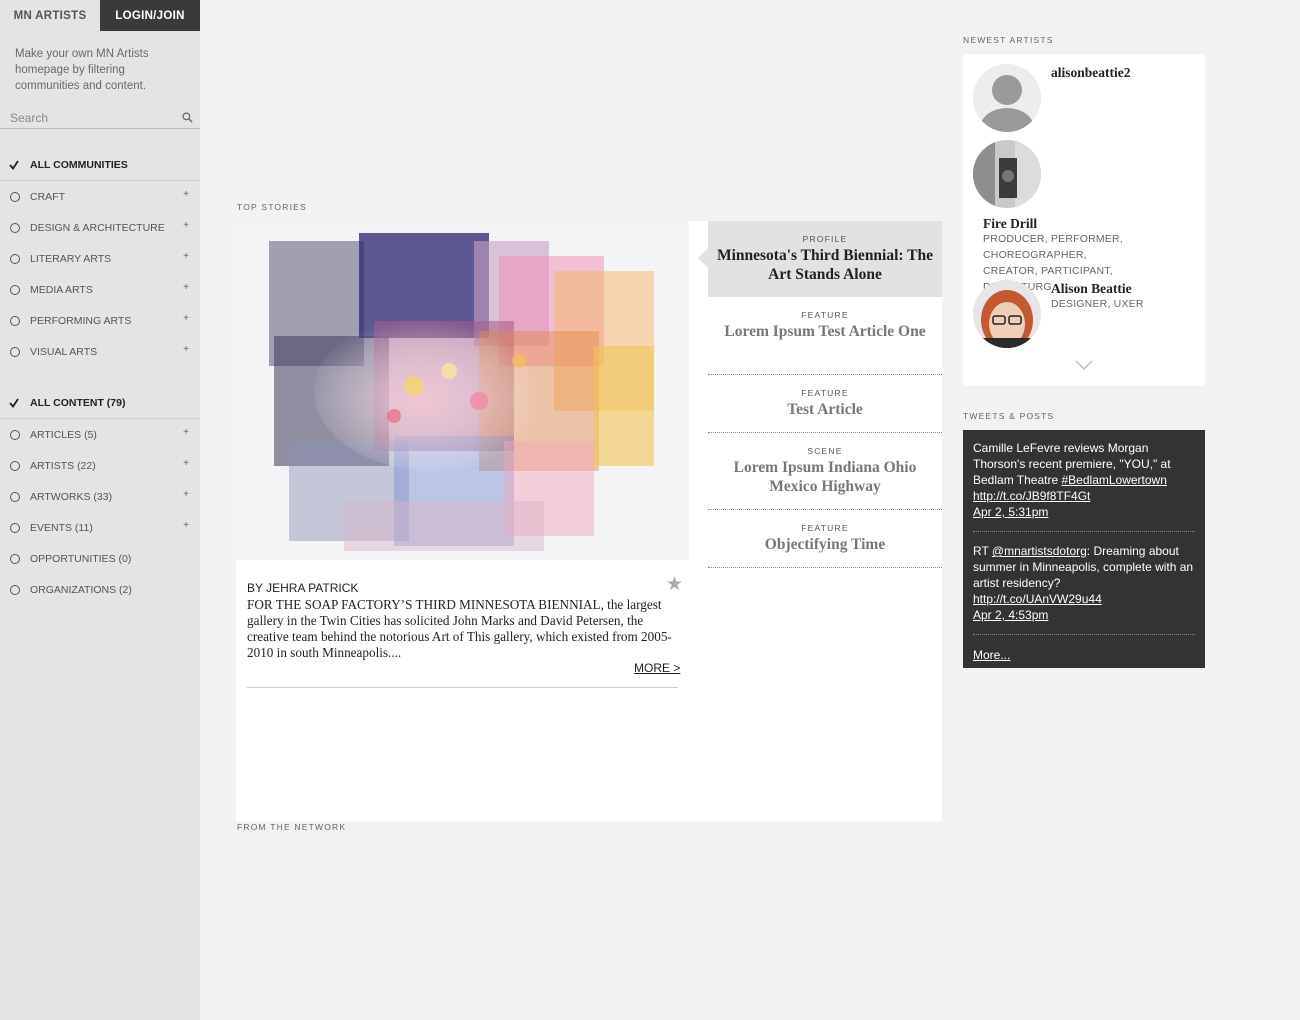 Image resolution: width=1300 pixels, height=1020 pixels. I want to click on story-item-objectifying-time: FEATURE Objectifying Time, so click(825, 539).